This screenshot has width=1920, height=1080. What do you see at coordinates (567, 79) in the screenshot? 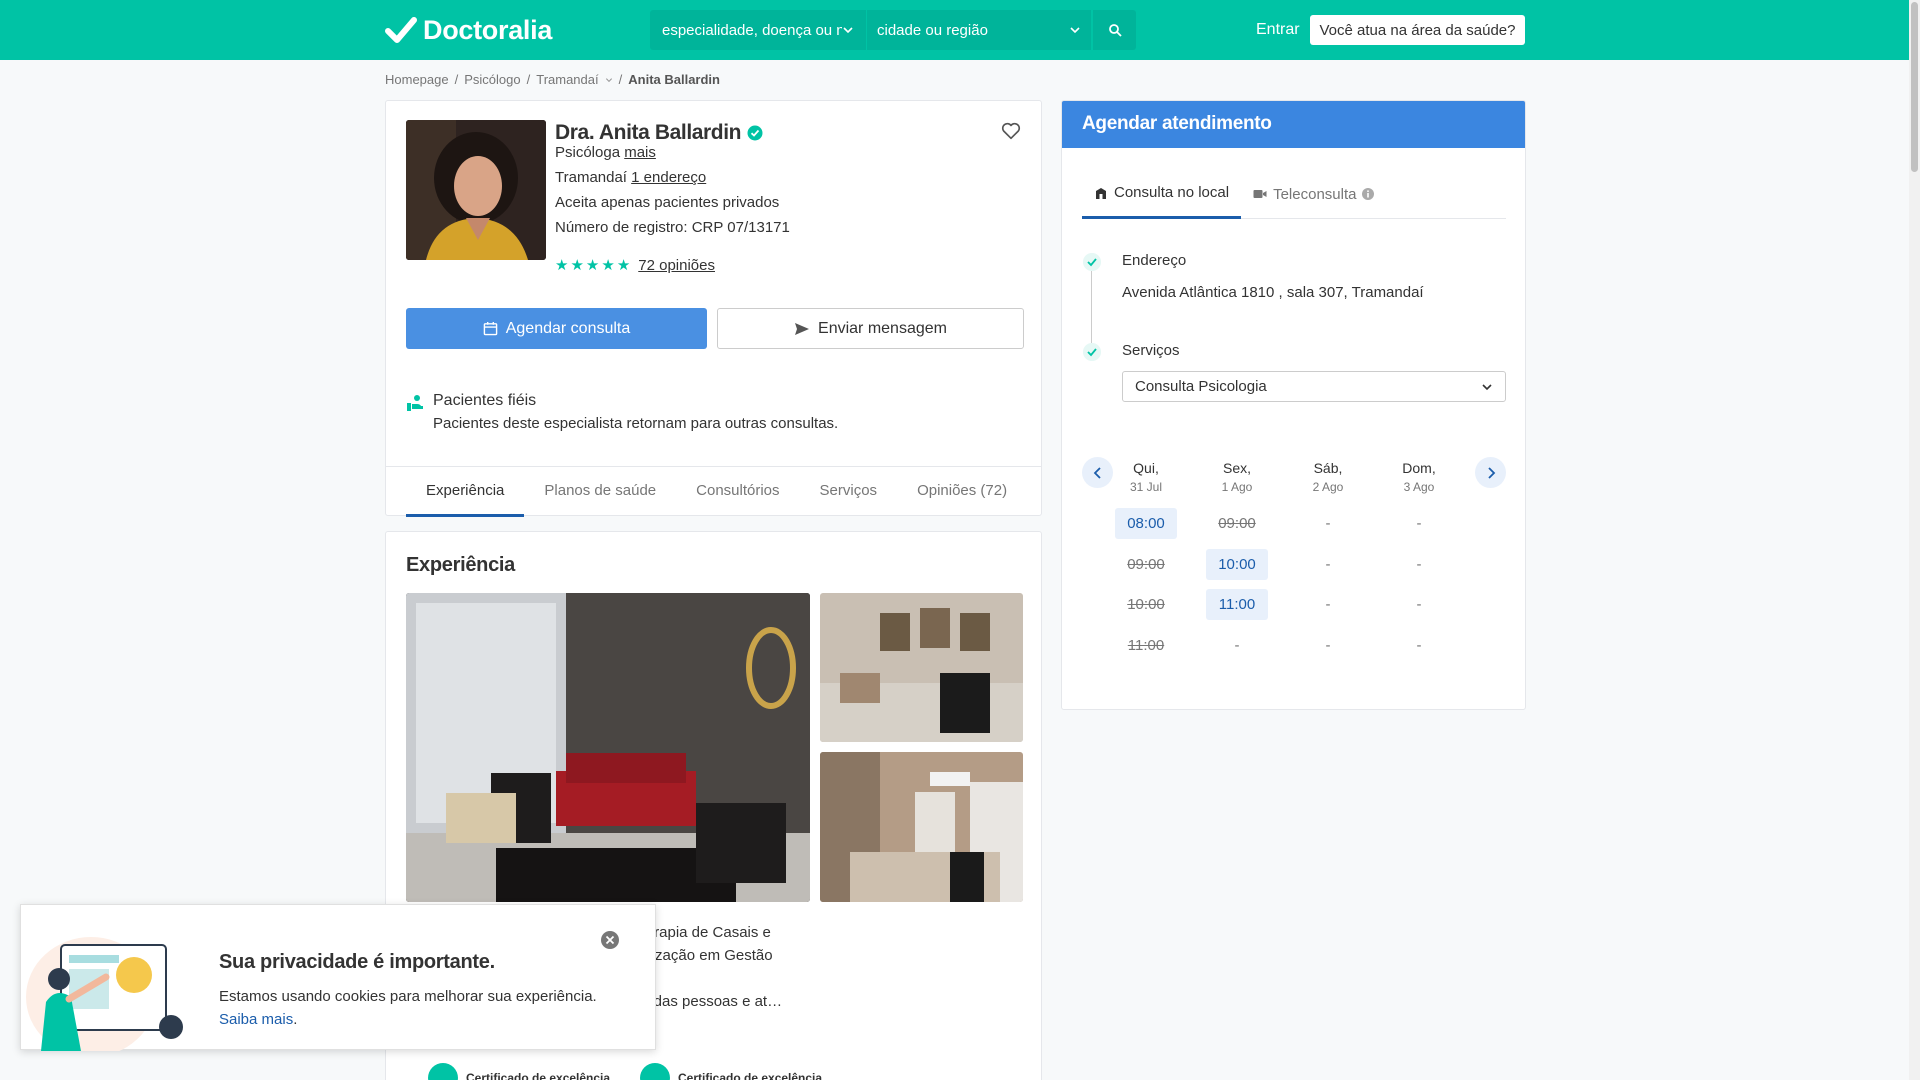
I see `breadcrumb-city: Tramandaí` at bounding box center [567, 79].